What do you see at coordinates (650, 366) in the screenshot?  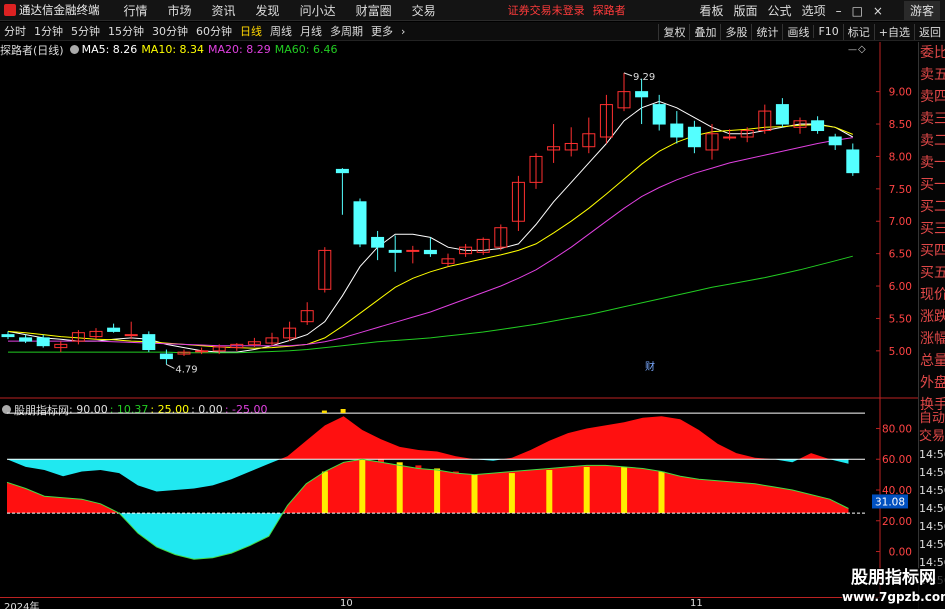 I see `event-marker-label: 财` at bounding box center [650, 366].